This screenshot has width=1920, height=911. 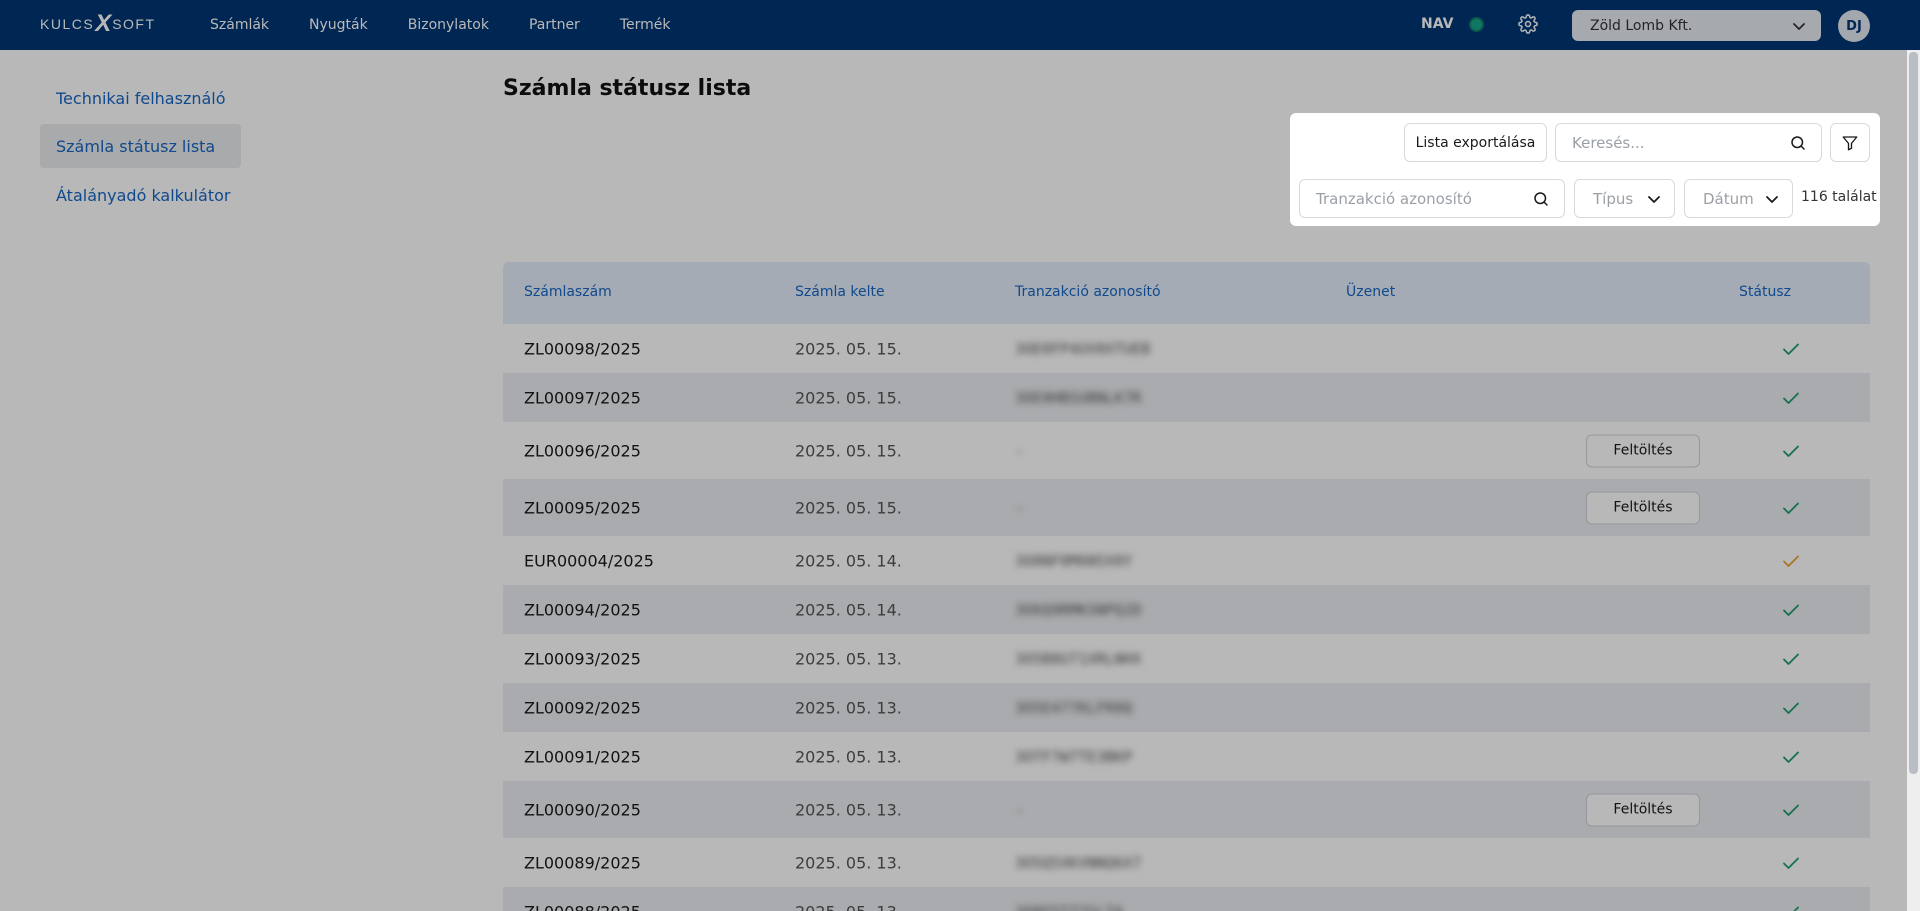 What do you see at coordinates (239, 25) in the screenshot?
I see `menu-item-szamlak: Számlák` at bounding box center [239, 25].